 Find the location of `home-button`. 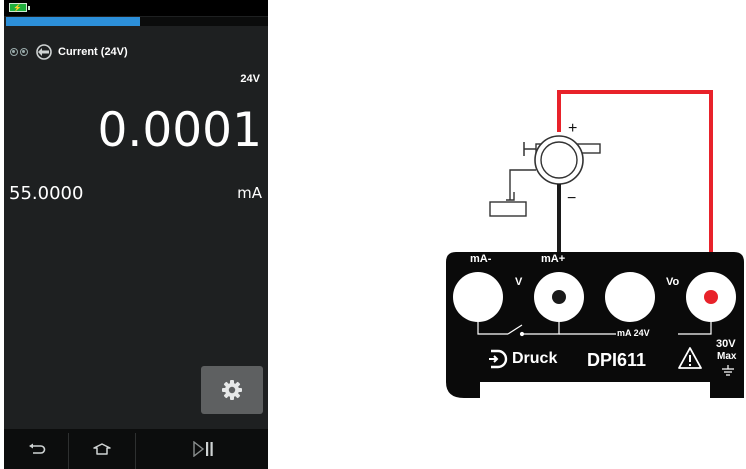

home-button is located at coordinates (102, 449).